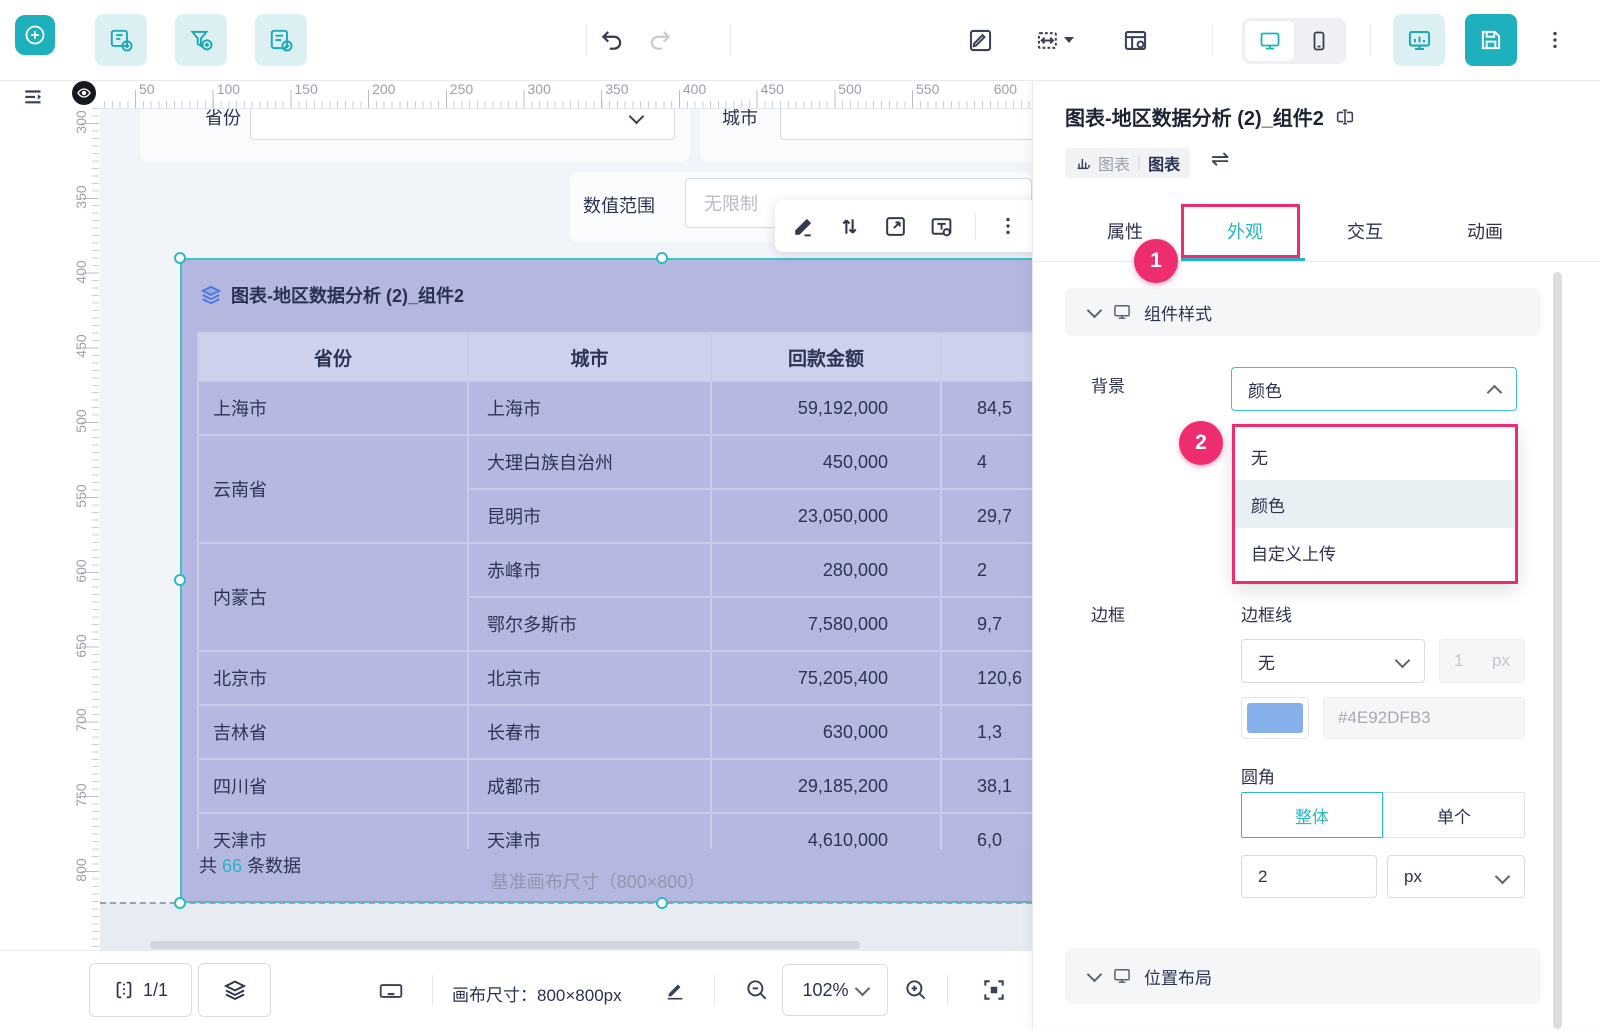 Image resolution: width=1600 pixels, height=1030 pixels. What do you see at coordinates (201, 40) in the screenshot?
I see `add-filter-button` at bounding box center [201, 40].